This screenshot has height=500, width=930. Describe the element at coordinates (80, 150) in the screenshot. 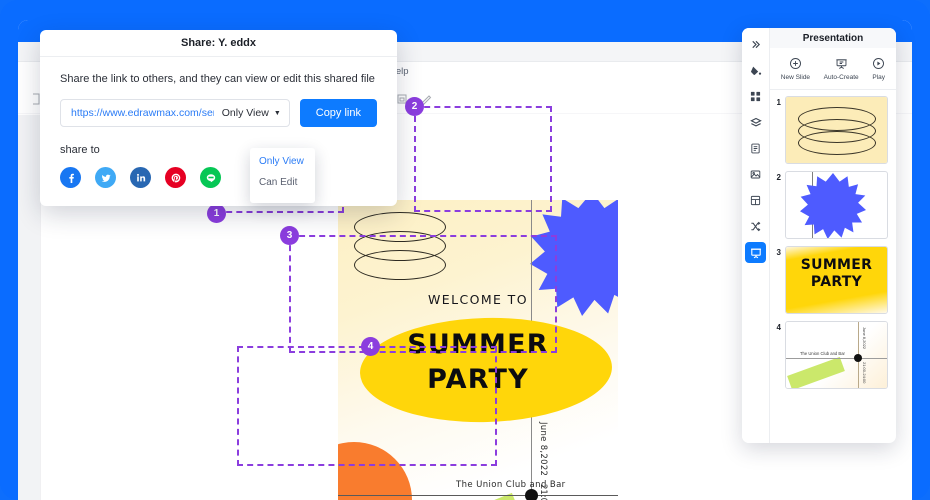

I see `share-to-label: share to` at that location.